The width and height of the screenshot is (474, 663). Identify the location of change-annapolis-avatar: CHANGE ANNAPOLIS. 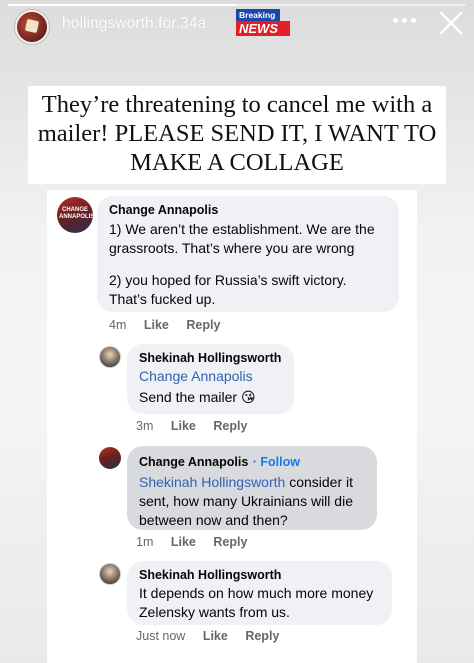
(75, 215).